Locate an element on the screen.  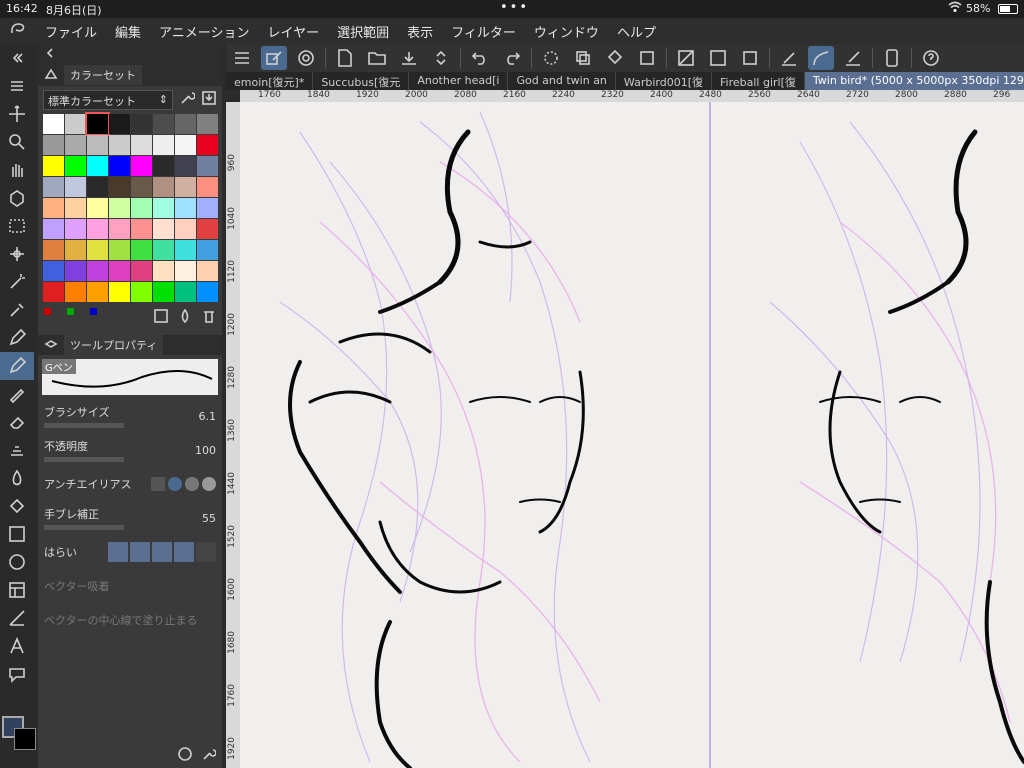
menu-help: ヘルプ is located at coordinates (636, 31).